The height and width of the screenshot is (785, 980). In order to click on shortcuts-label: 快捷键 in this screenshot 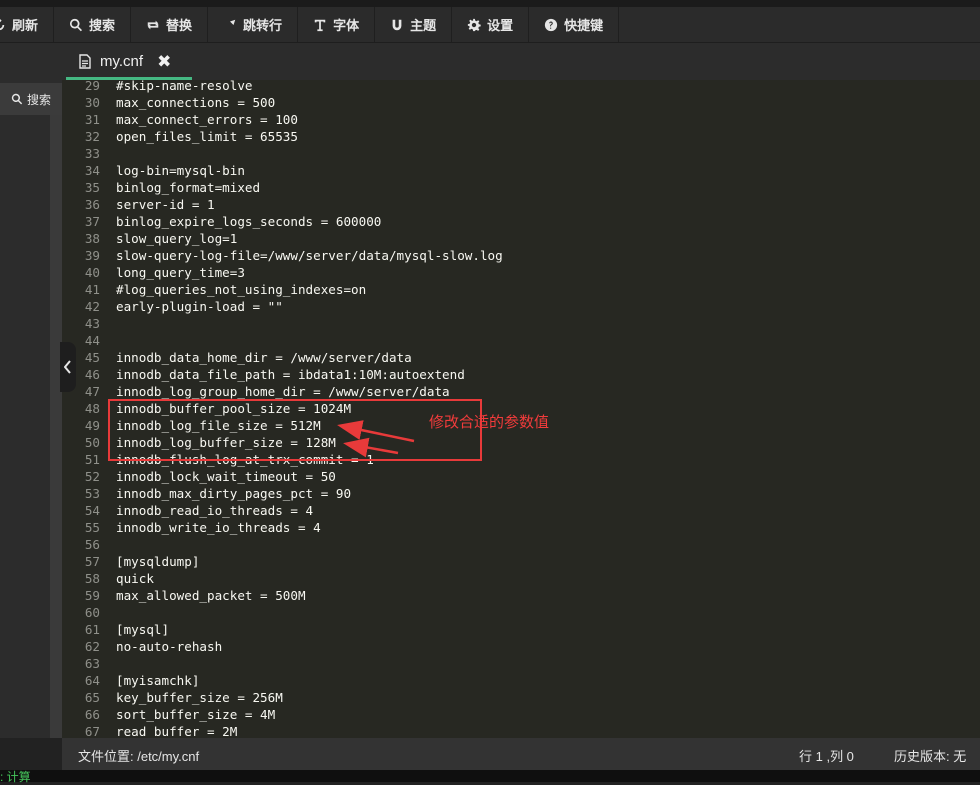, I will do `click(584, 25)`.